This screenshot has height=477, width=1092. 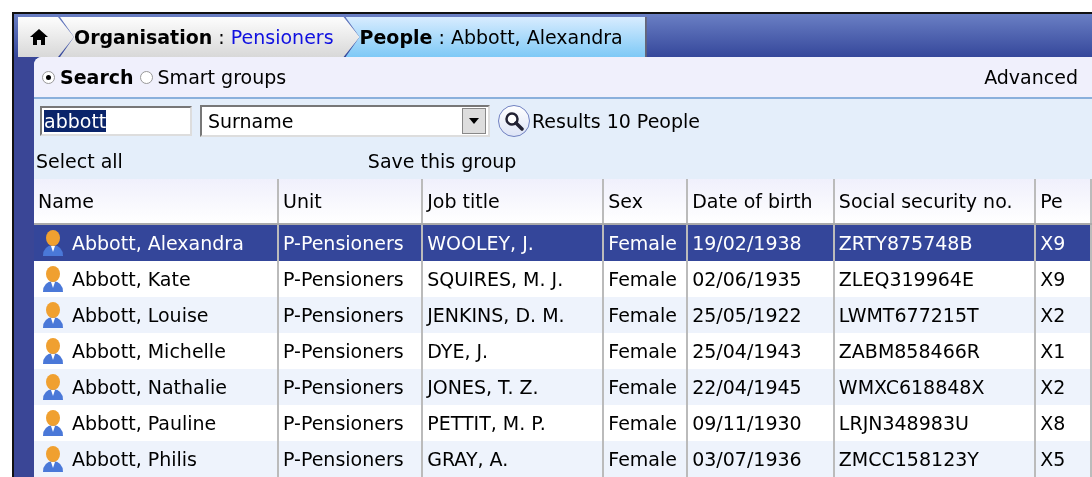 I want to click on person-name: Abbott, Alexandra, so click(x=158, y=243).